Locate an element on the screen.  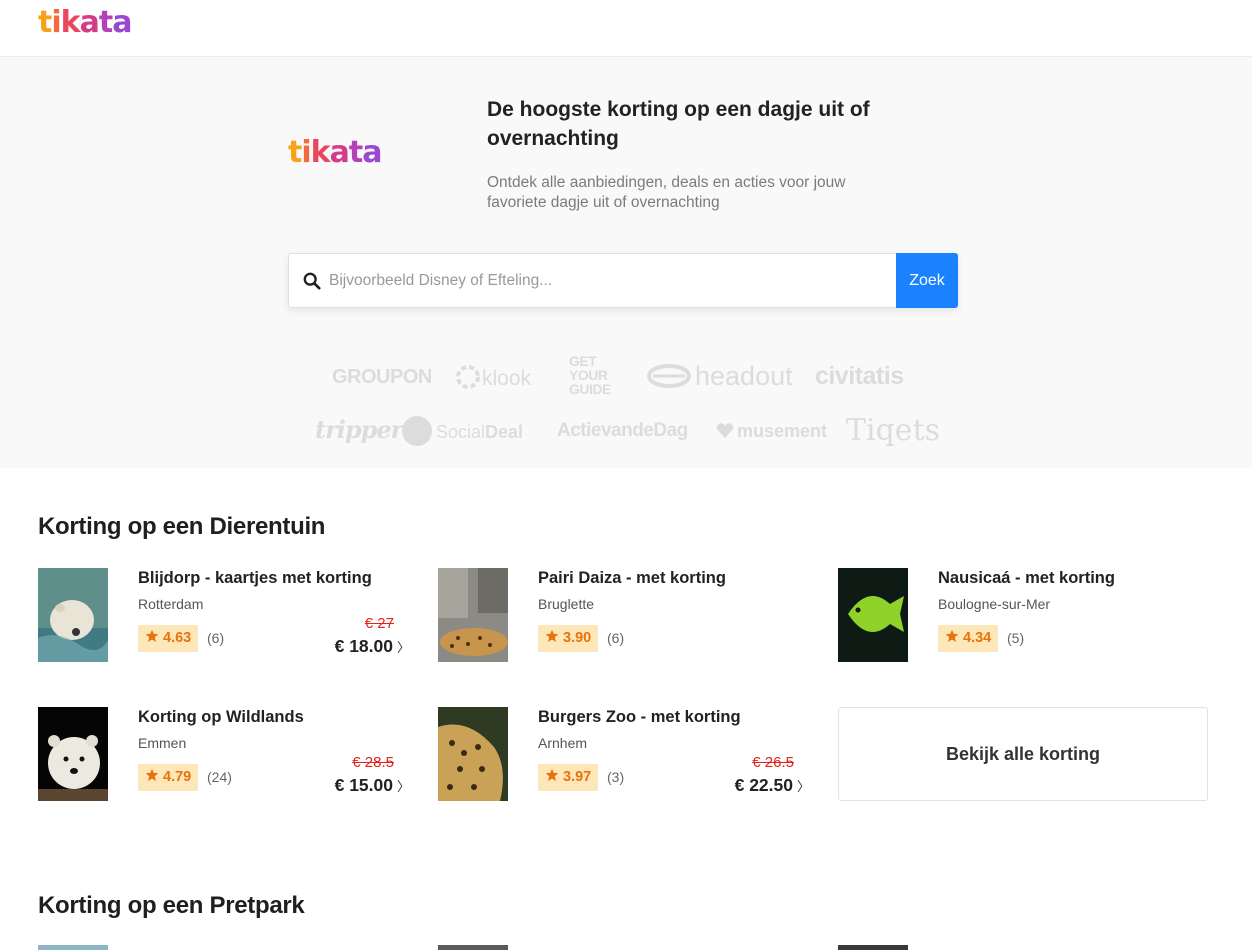
rating-badge: 4.63 is located at coordinates (168, 638).